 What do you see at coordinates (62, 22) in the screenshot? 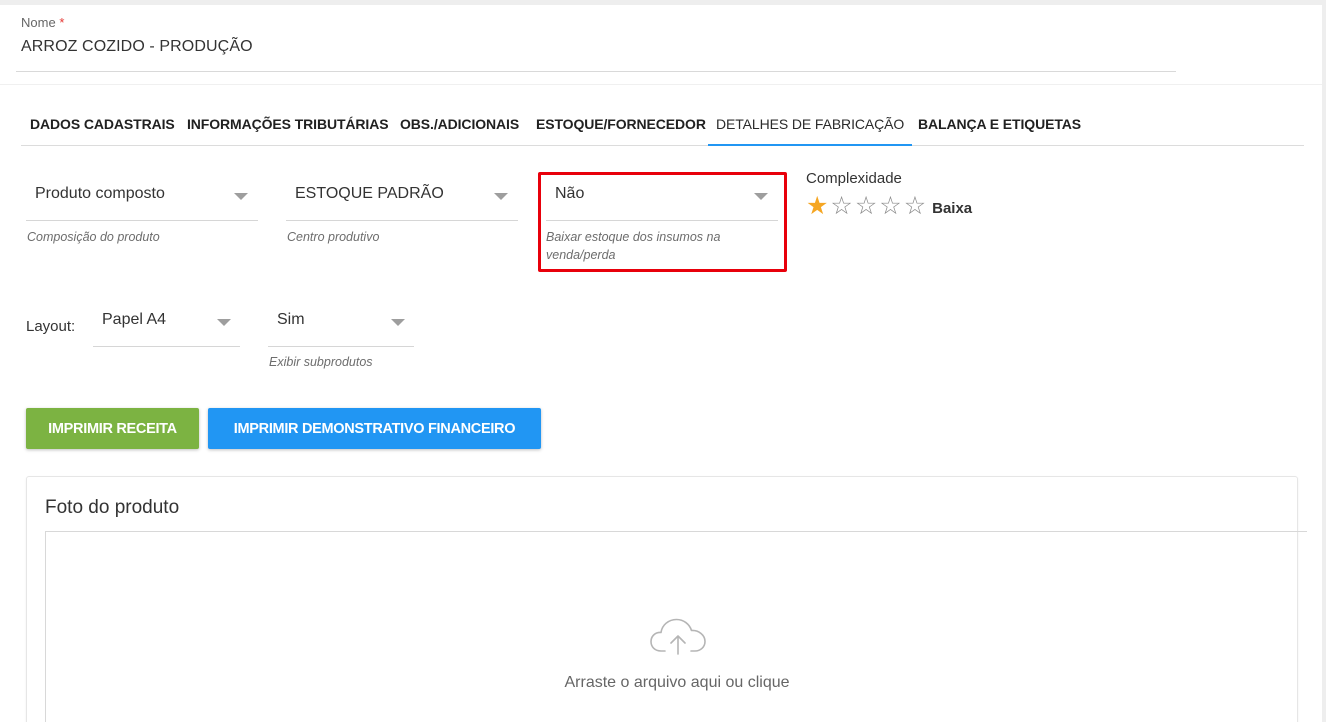
I see `required-mark: *` at bounding box center [62, 22].